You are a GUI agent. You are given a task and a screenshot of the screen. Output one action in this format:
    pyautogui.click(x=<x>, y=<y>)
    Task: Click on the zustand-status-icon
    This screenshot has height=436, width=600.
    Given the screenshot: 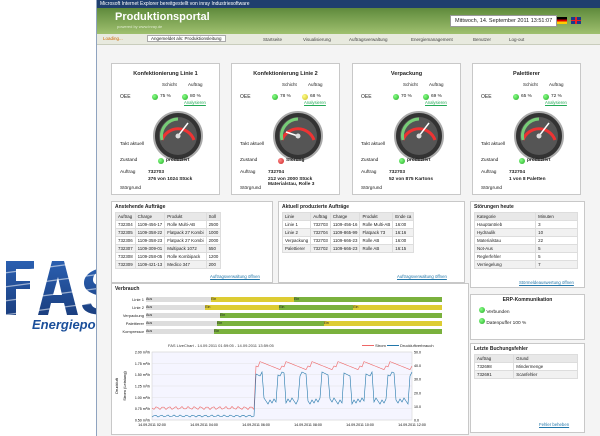 What is the action you would take?
    pyautogui.click(x=161, y=161)
    